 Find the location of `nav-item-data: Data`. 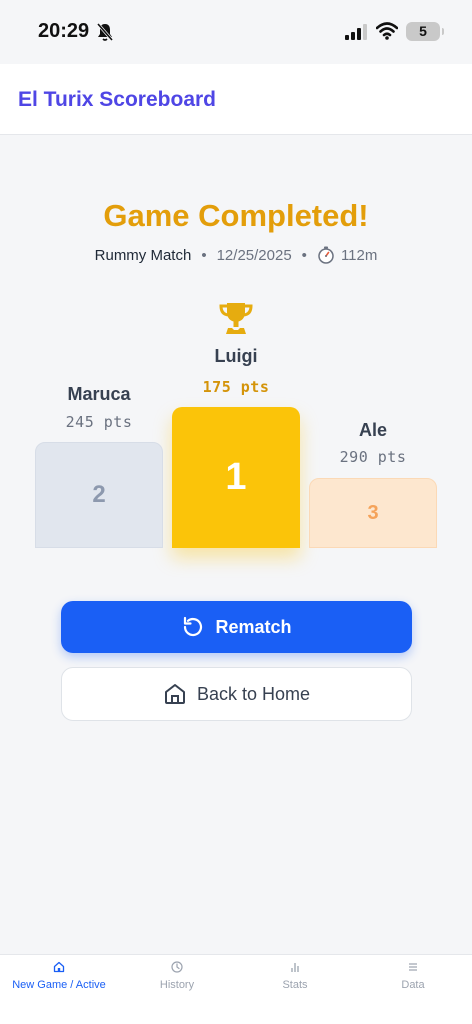

nav-item-data: Data is located at coordinates (413, 989).